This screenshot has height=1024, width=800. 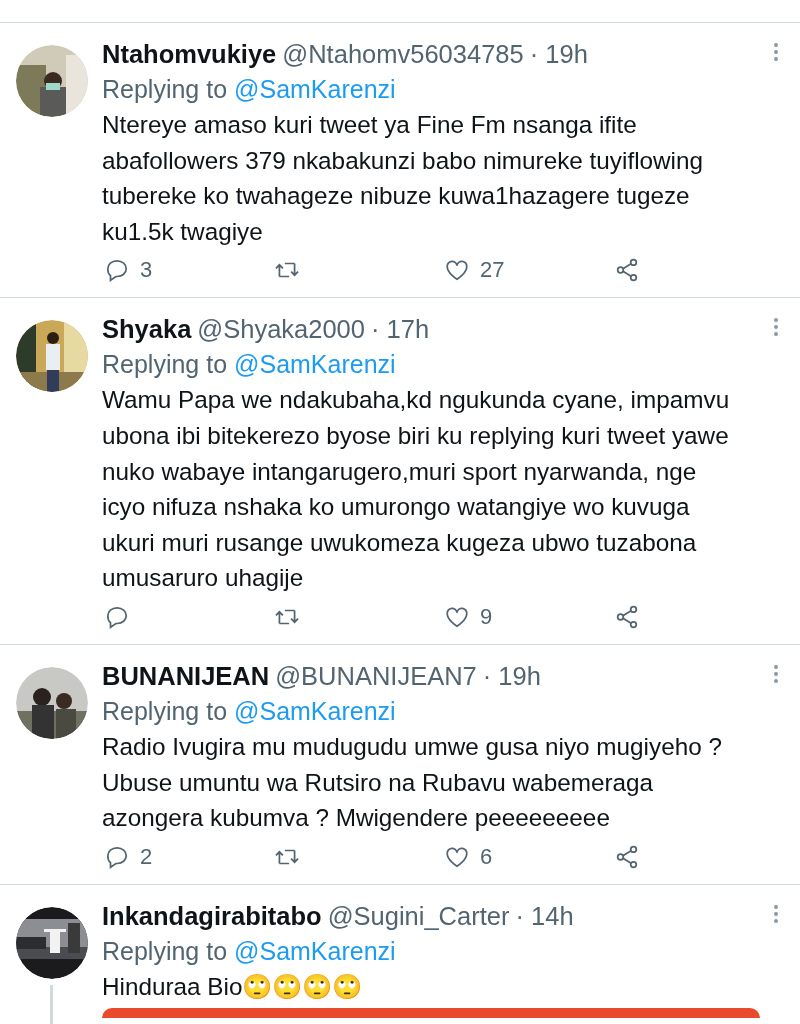 I want to click on user-handle: @Shyaka2000, so click(x=281, y=329).